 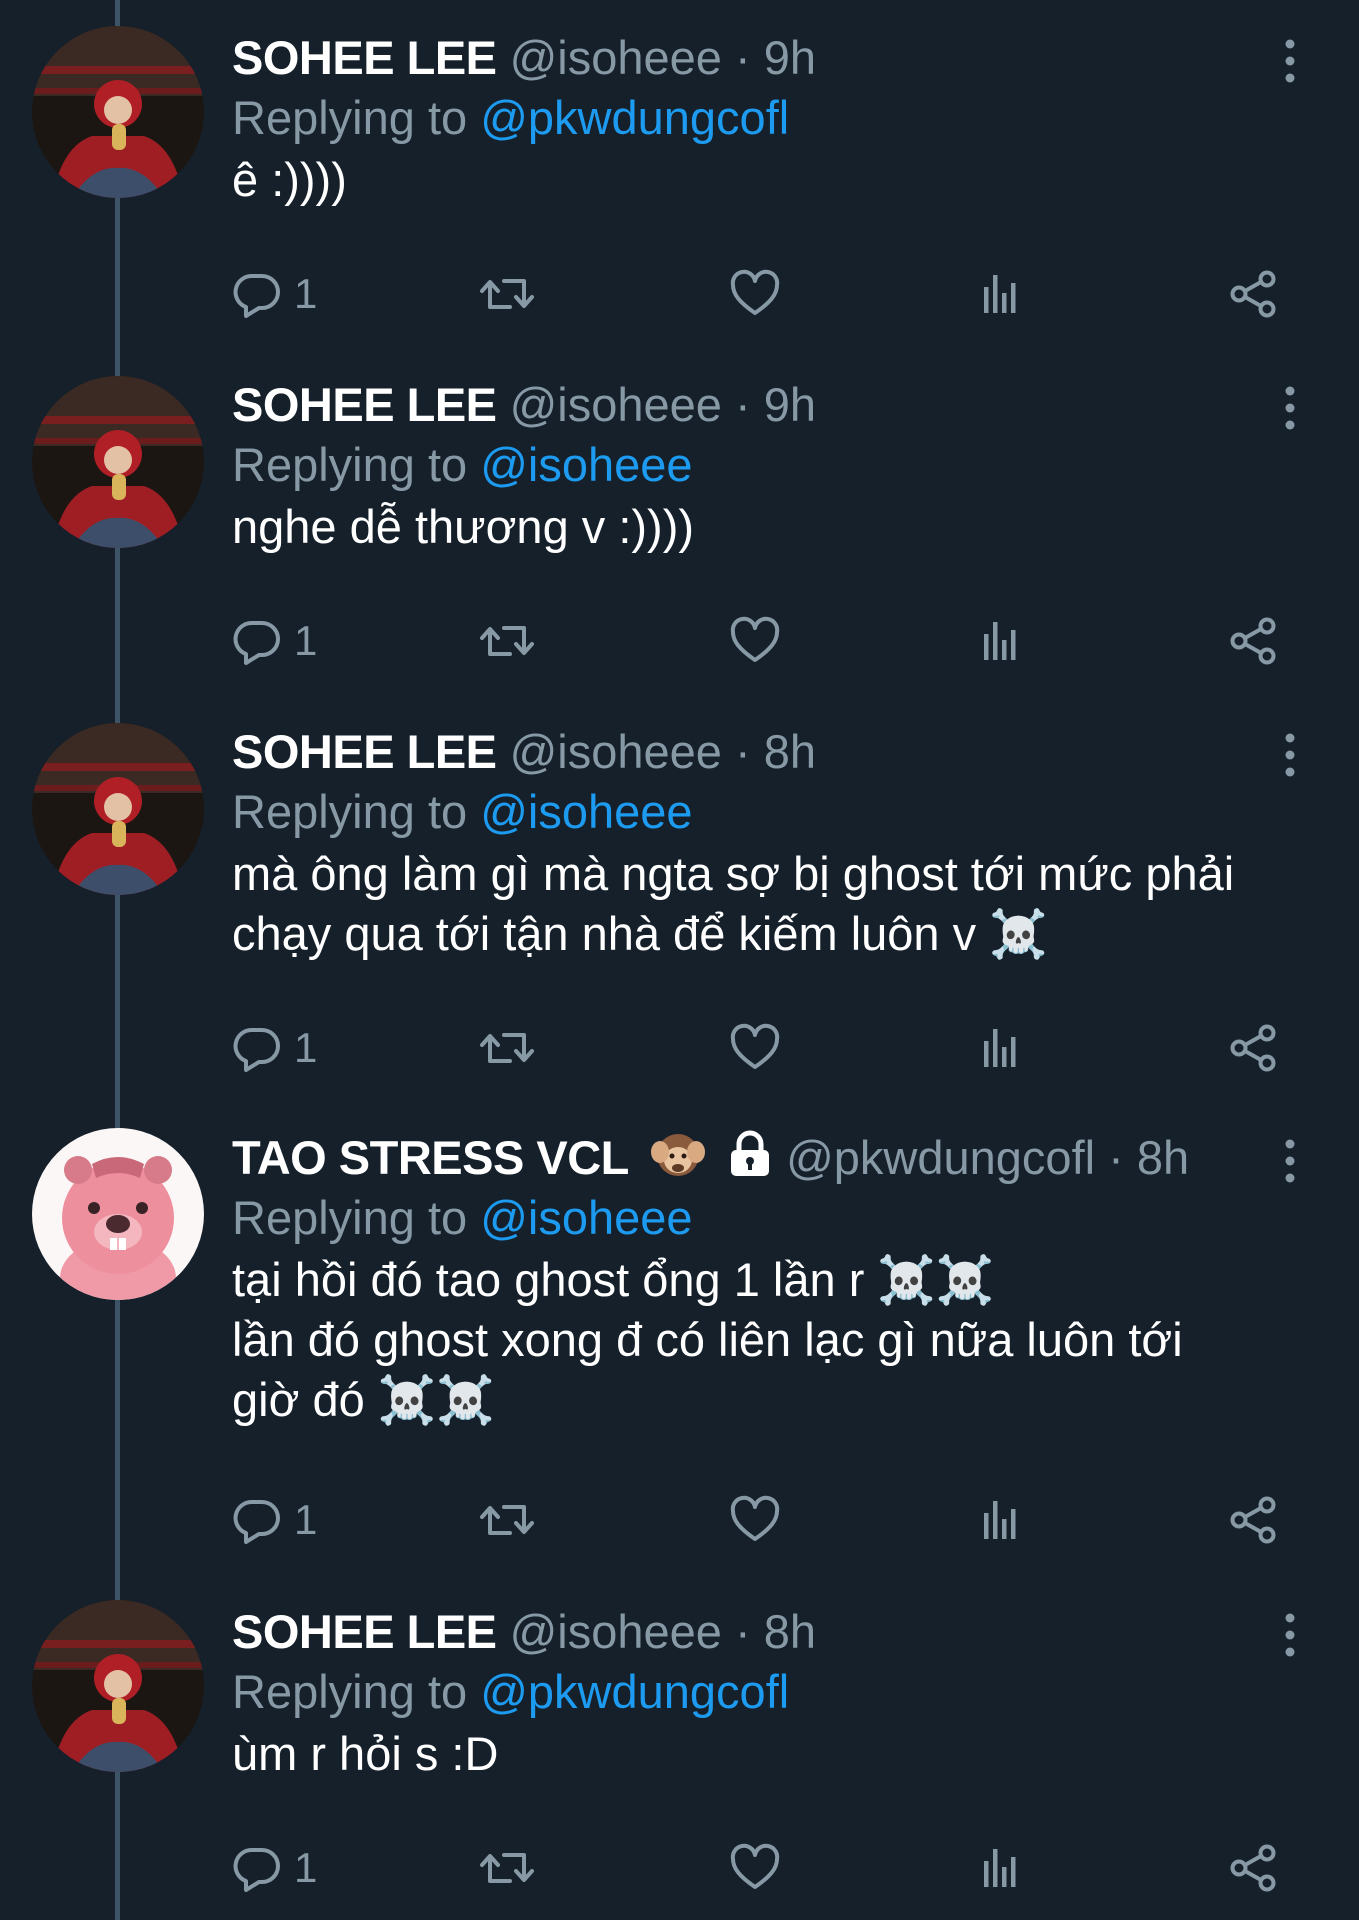 I want to click on tweet-header: SOHEE LEE @isoheee · 9h, so click(x=524, y=405).